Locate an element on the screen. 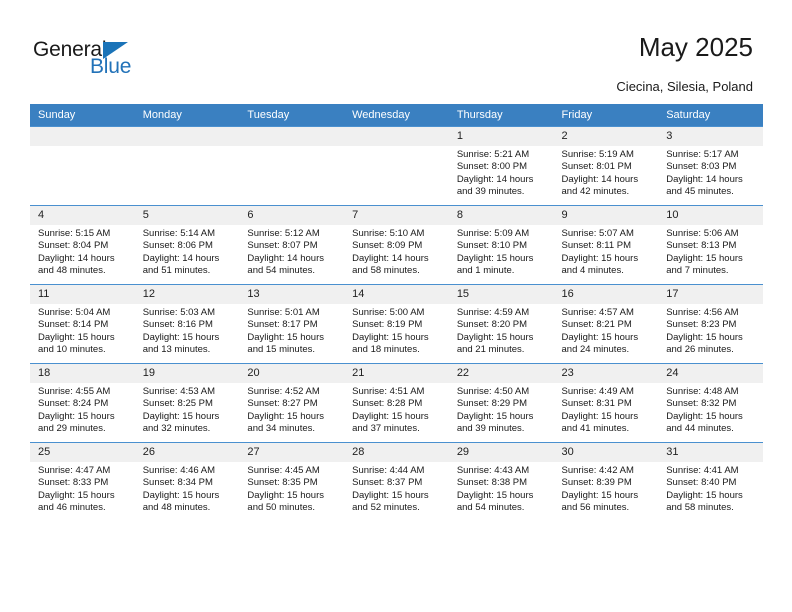 The height and width of the screenshot is (612, 792). day-info-daylight2: and 41 minutes. is located at coordinates (595, 429).